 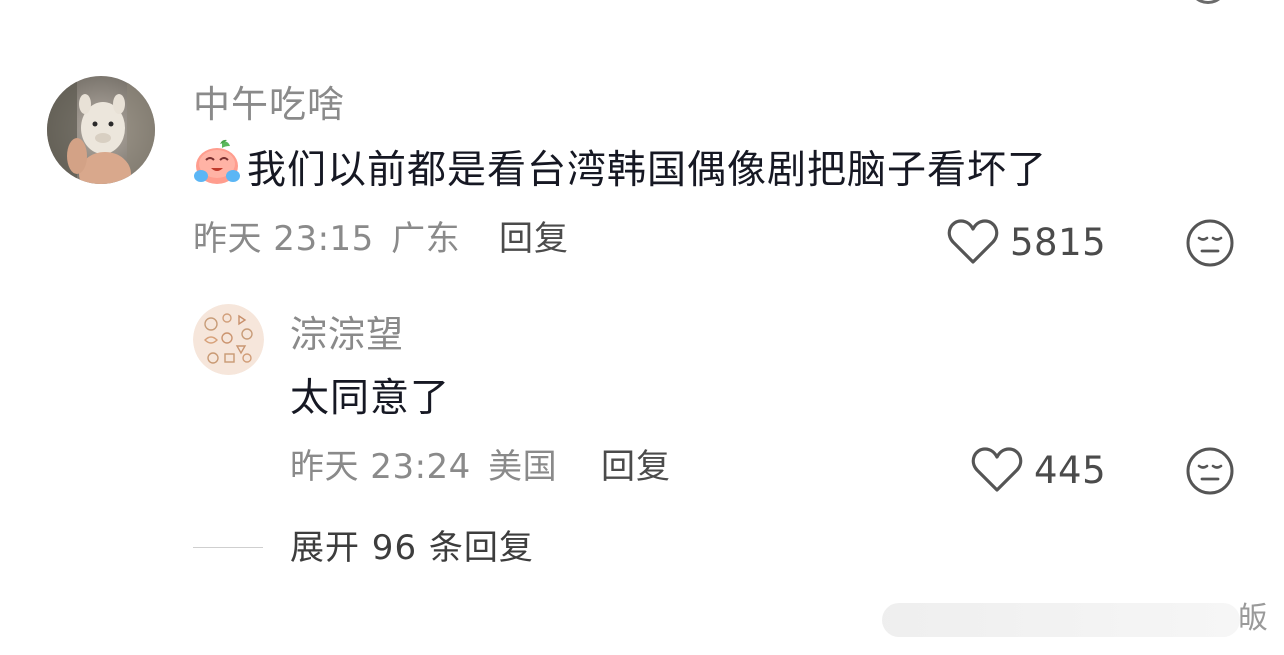 I want to click on reply-to-reply-button: 回复, so click(x=636, y=467).